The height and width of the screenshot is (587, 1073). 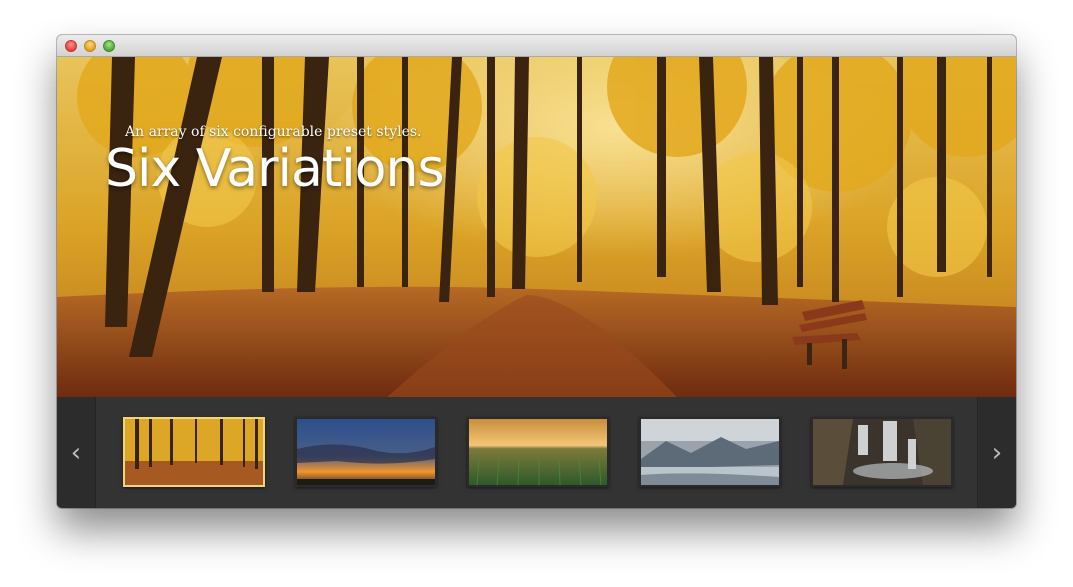 I want to click on waterfall-thumbnail, so click(x=882, y=452).